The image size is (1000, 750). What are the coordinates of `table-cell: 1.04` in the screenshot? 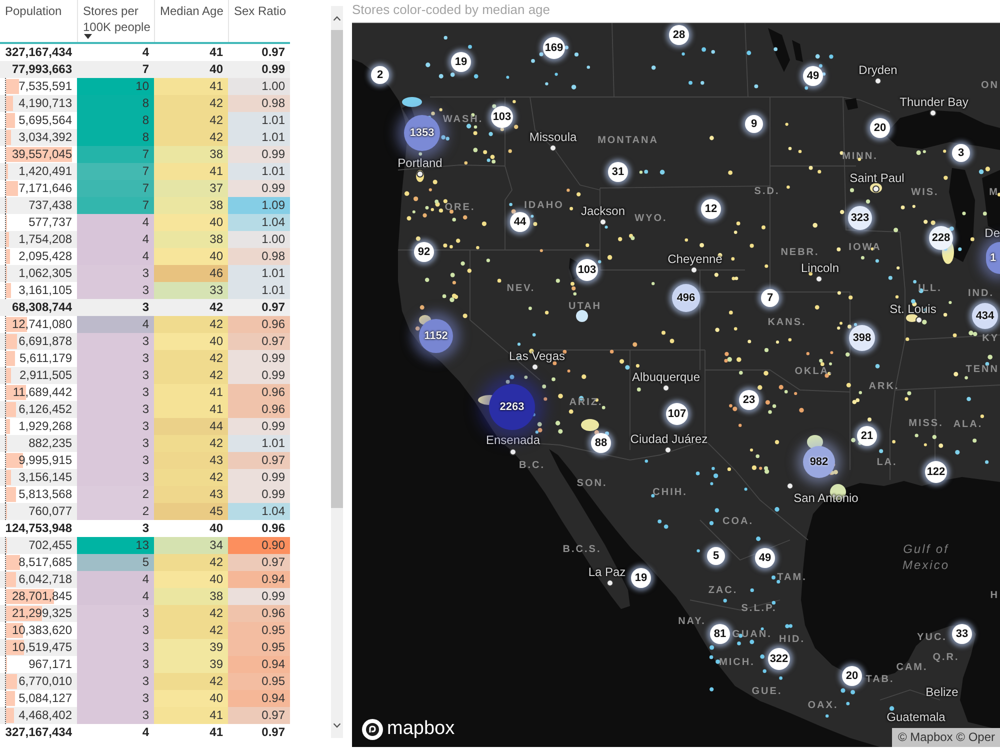 It's located at (259, 222).